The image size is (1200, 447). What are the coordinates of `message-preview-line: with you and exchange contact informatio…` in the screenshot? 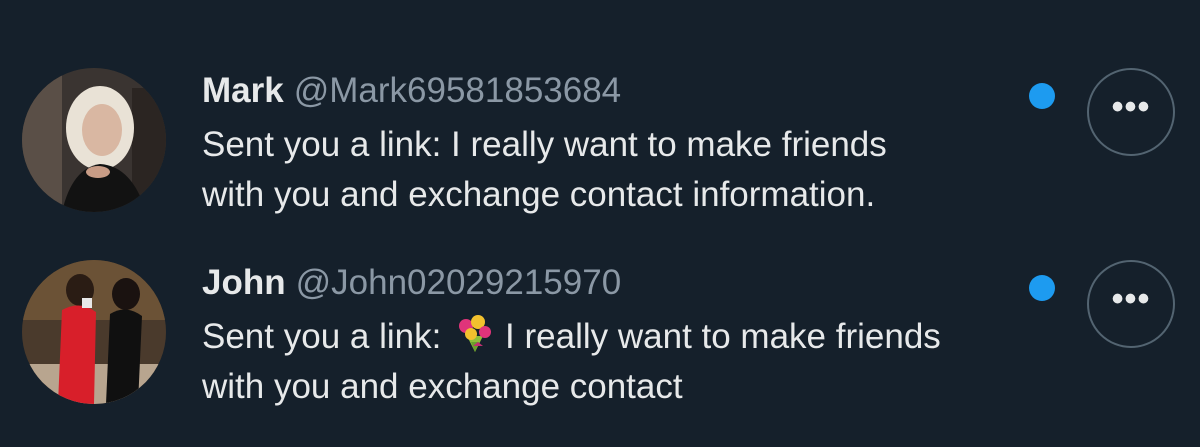 It's located at (539, 194).